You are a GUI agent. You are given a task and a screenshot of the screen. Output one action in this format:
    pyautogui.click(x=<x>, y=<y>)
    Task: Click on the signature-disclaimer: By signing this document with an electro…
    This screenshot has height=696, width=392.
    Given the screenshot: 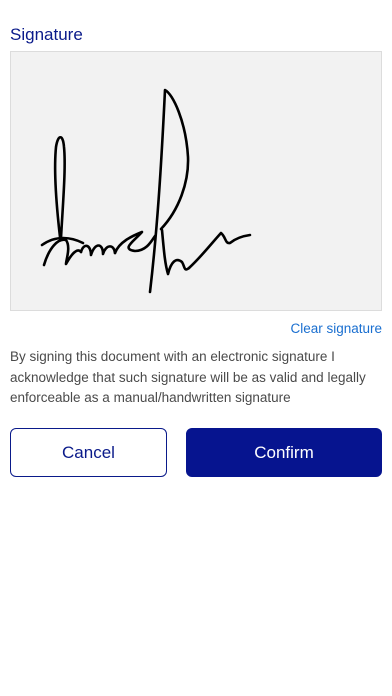 What is the action you would take?
    pyautogui.click(x=188, y=377)
    